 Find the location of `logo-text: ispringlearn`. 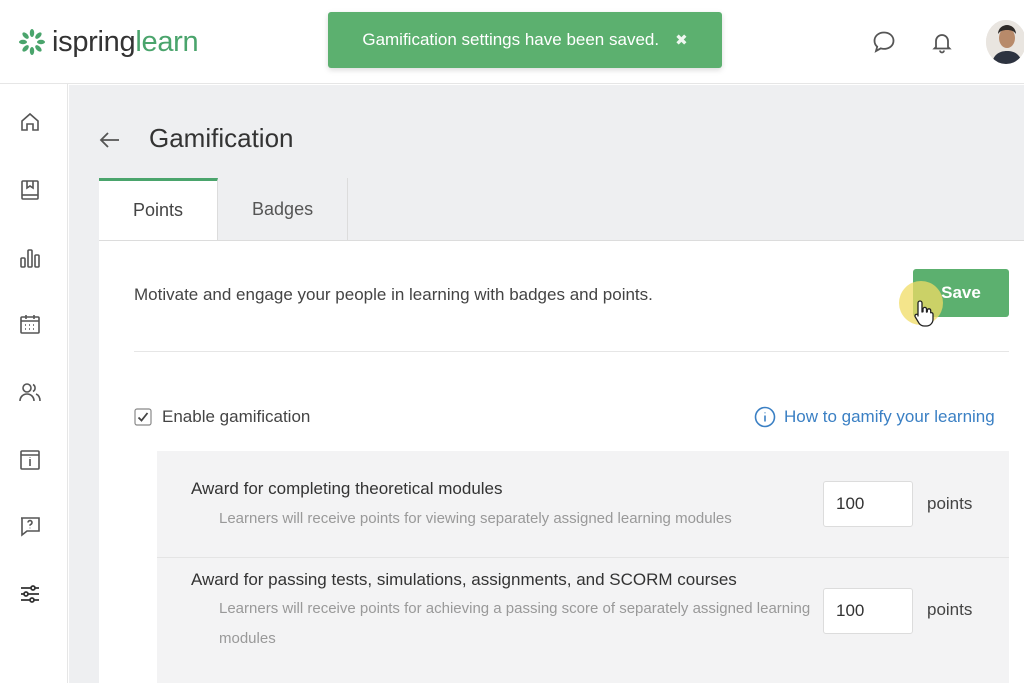

logo-text: ispringlearn is located at coordinates (125, 42).